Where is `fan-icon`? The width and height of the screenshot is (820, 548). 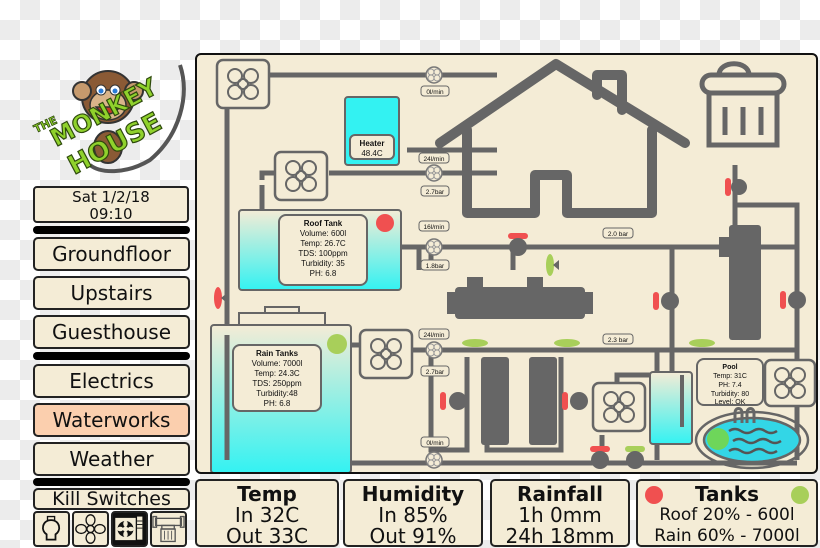
fan-icon is located at coordinates (90, 529).